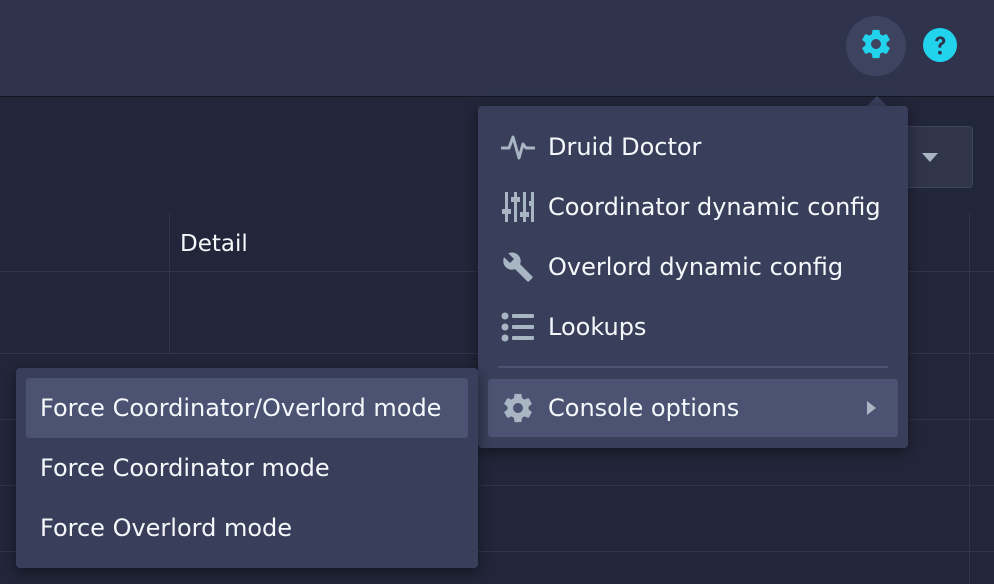 The height and width of the screenshot is (584, 994). I want to click on help-button, so click(940, 47).